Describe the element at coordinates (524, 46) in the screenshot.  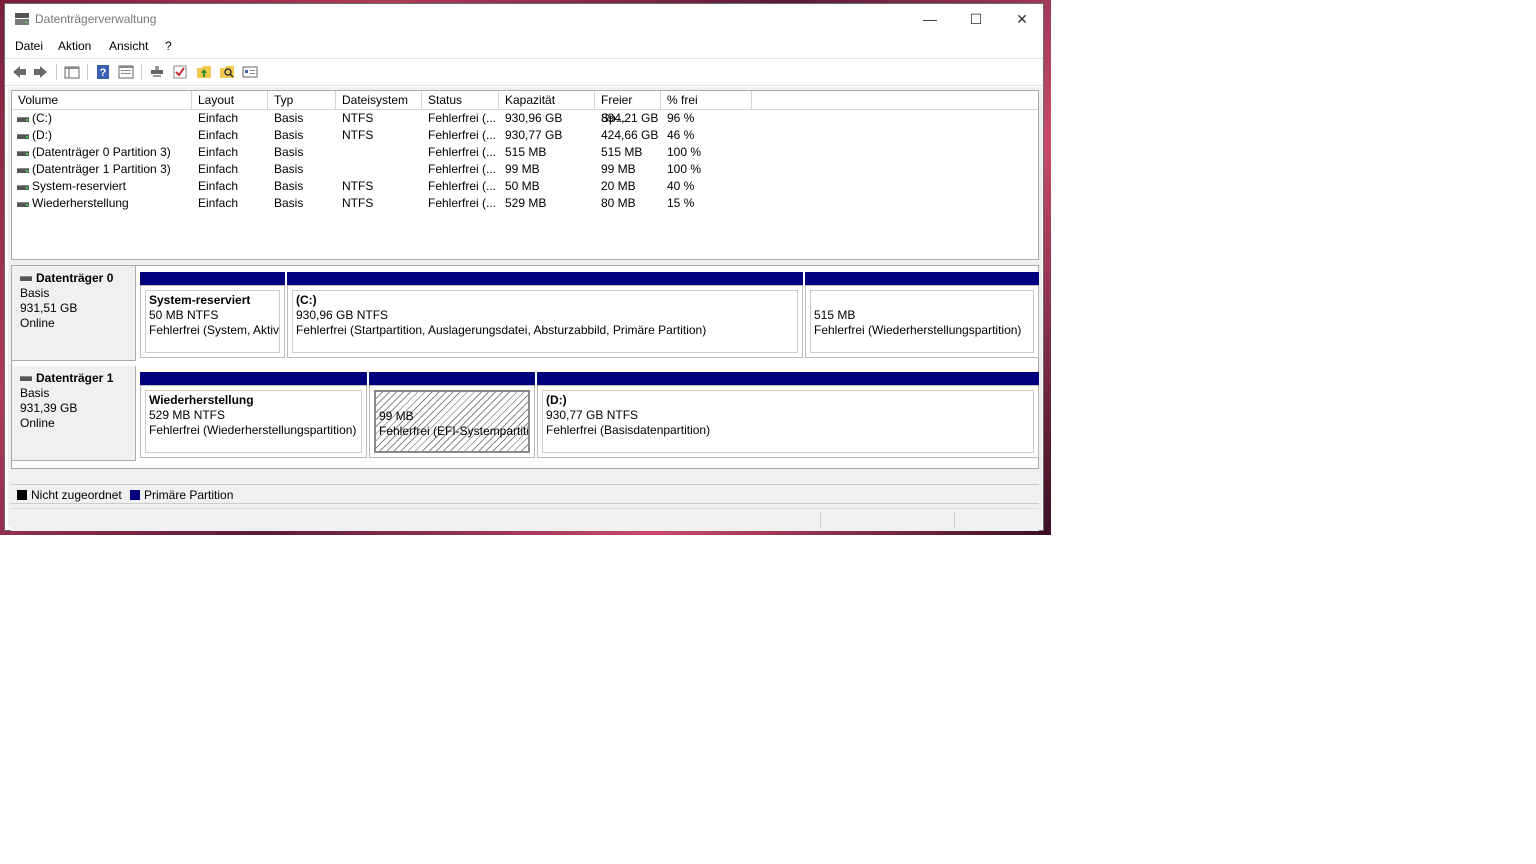
I see `menu-bar: Datei Aktion Ansicht ?` at that location.